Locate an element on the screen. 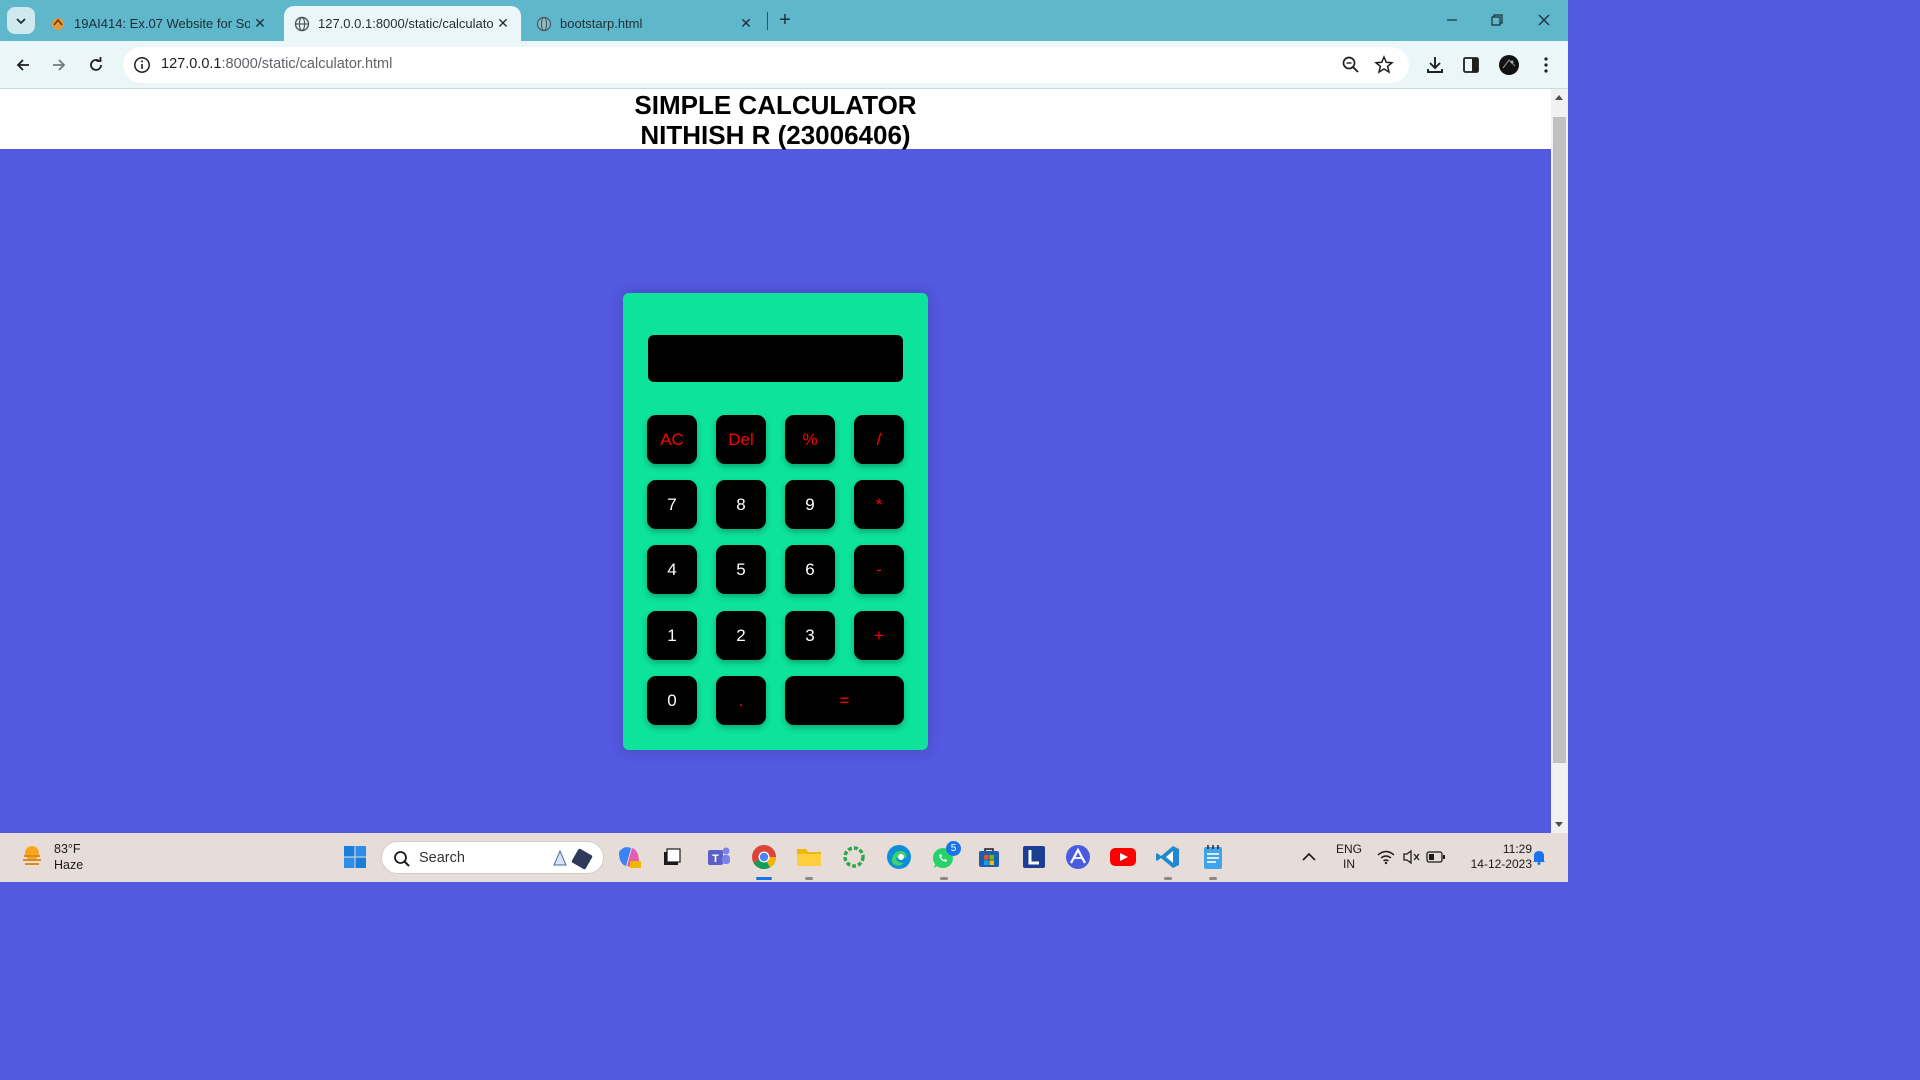 The image size is (1920, 1080). start-button is located at coordinates (355, 857).